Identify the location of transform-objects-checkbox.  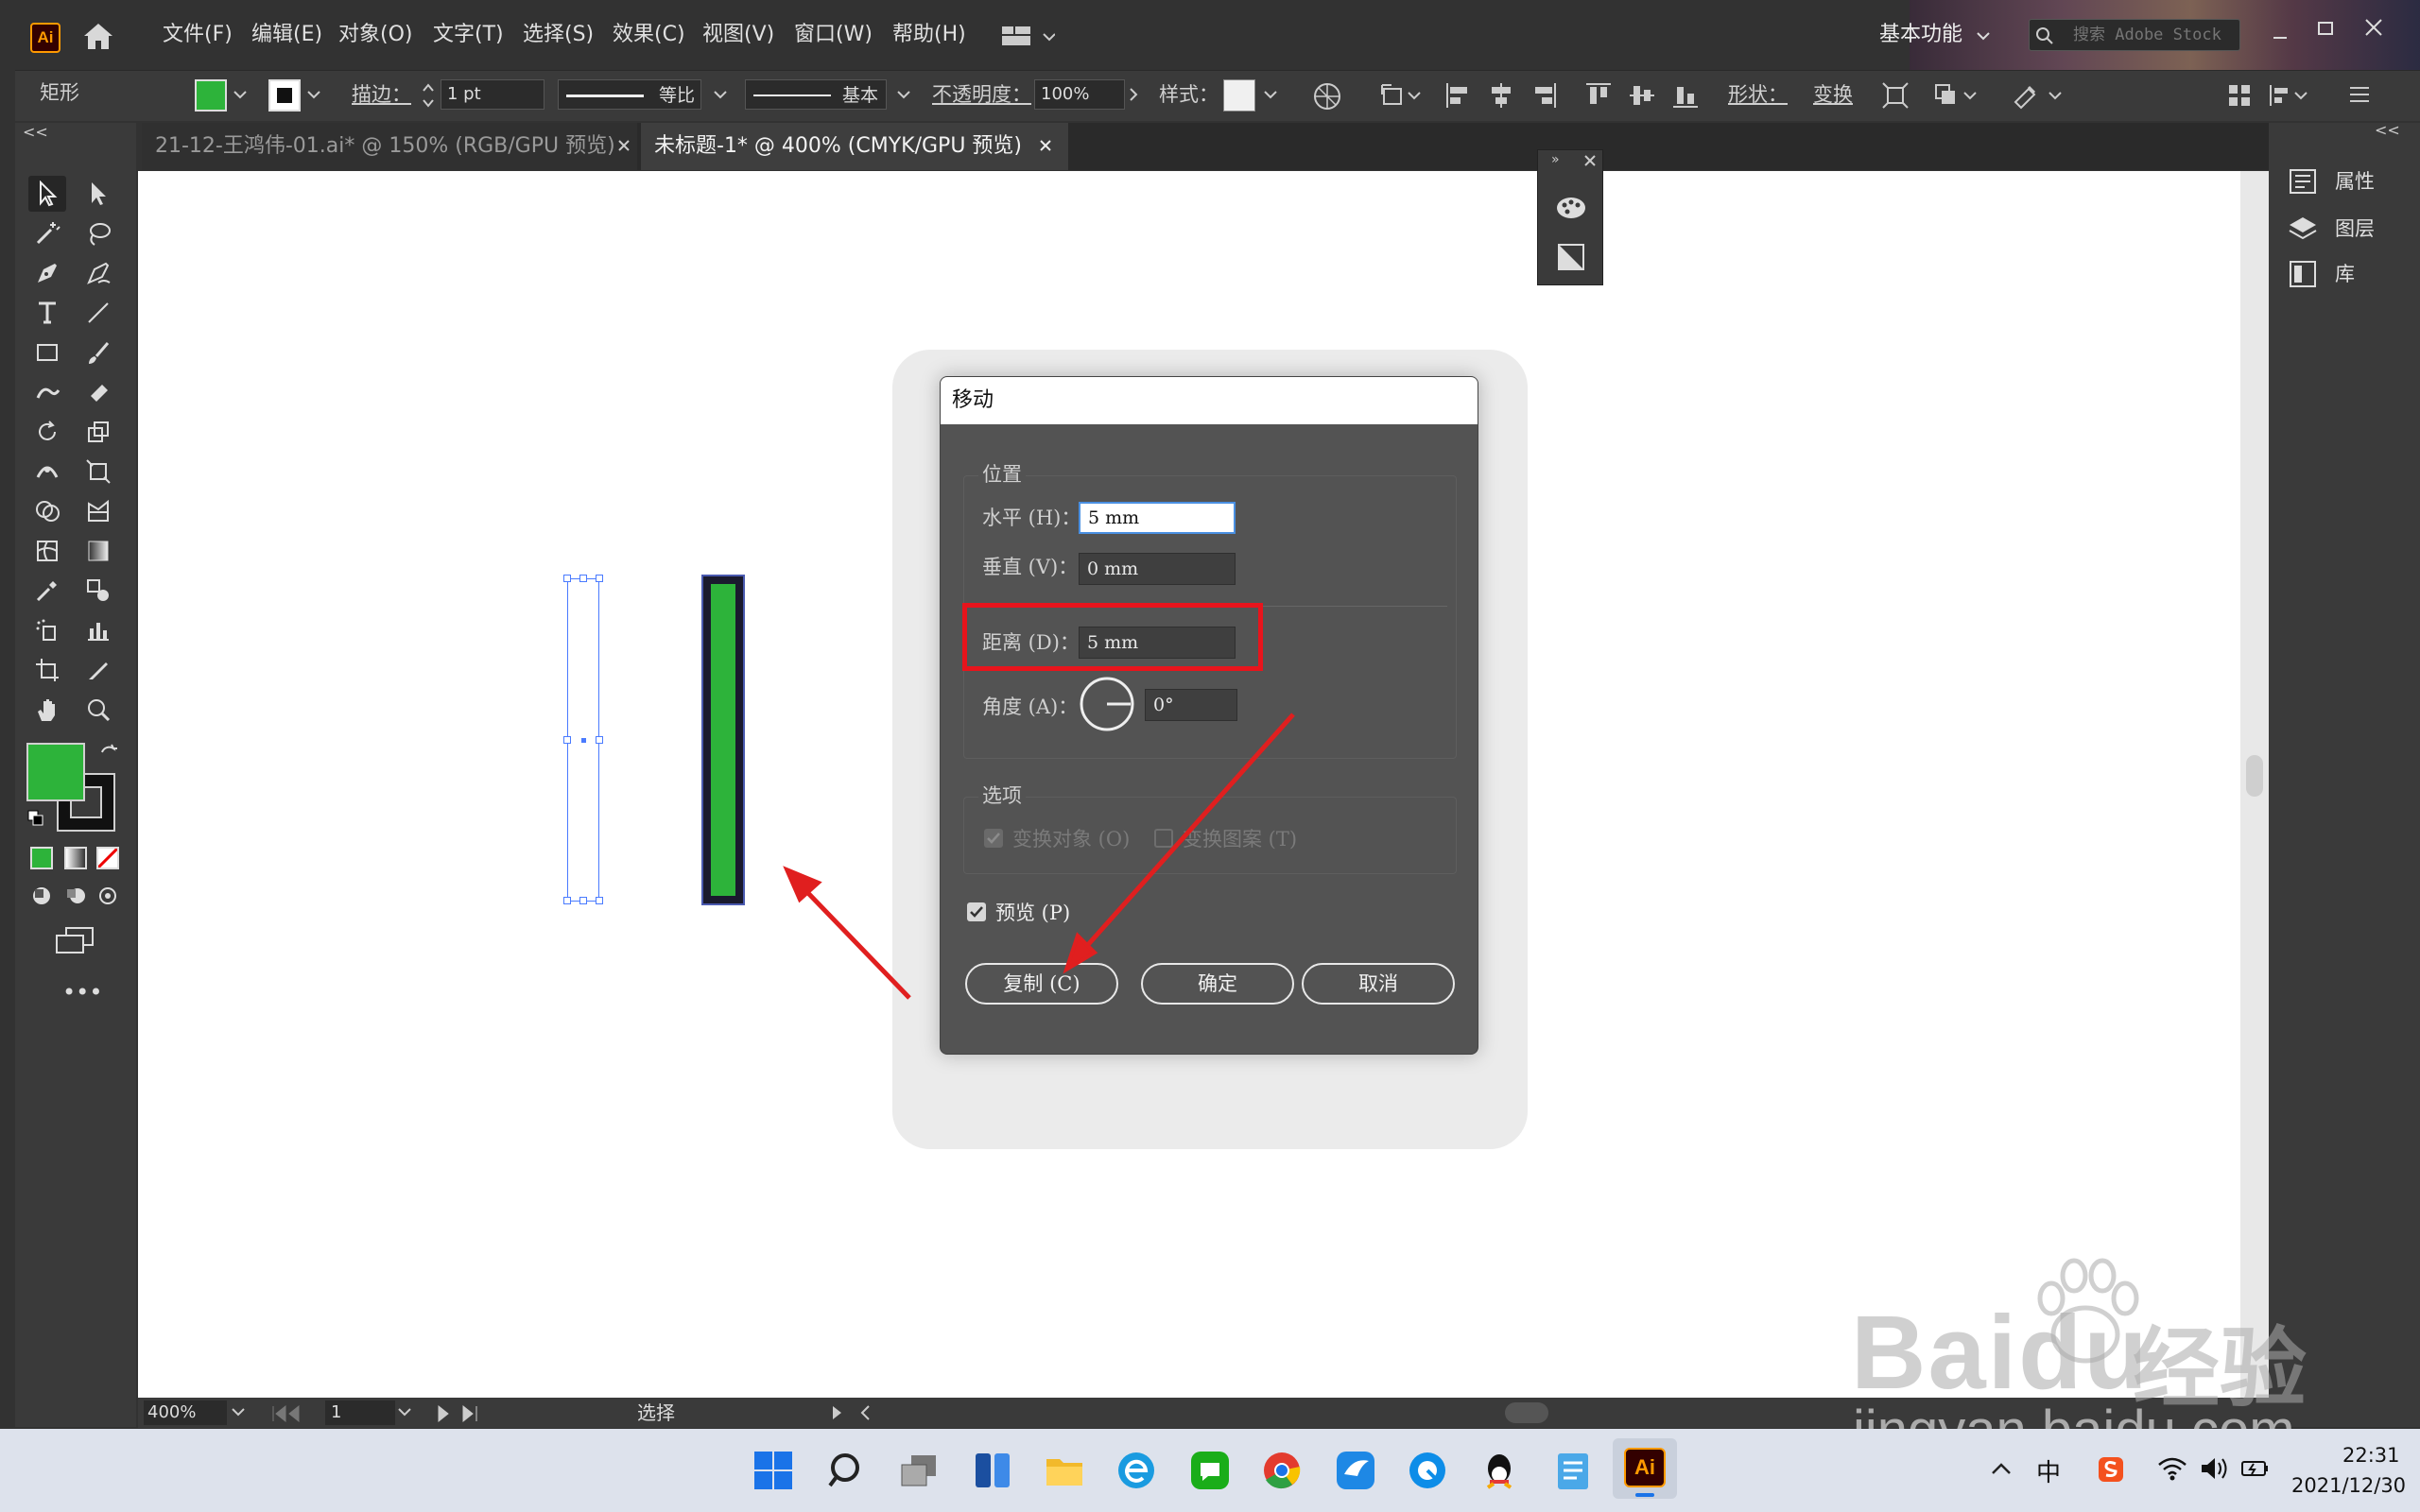
(993, 838).